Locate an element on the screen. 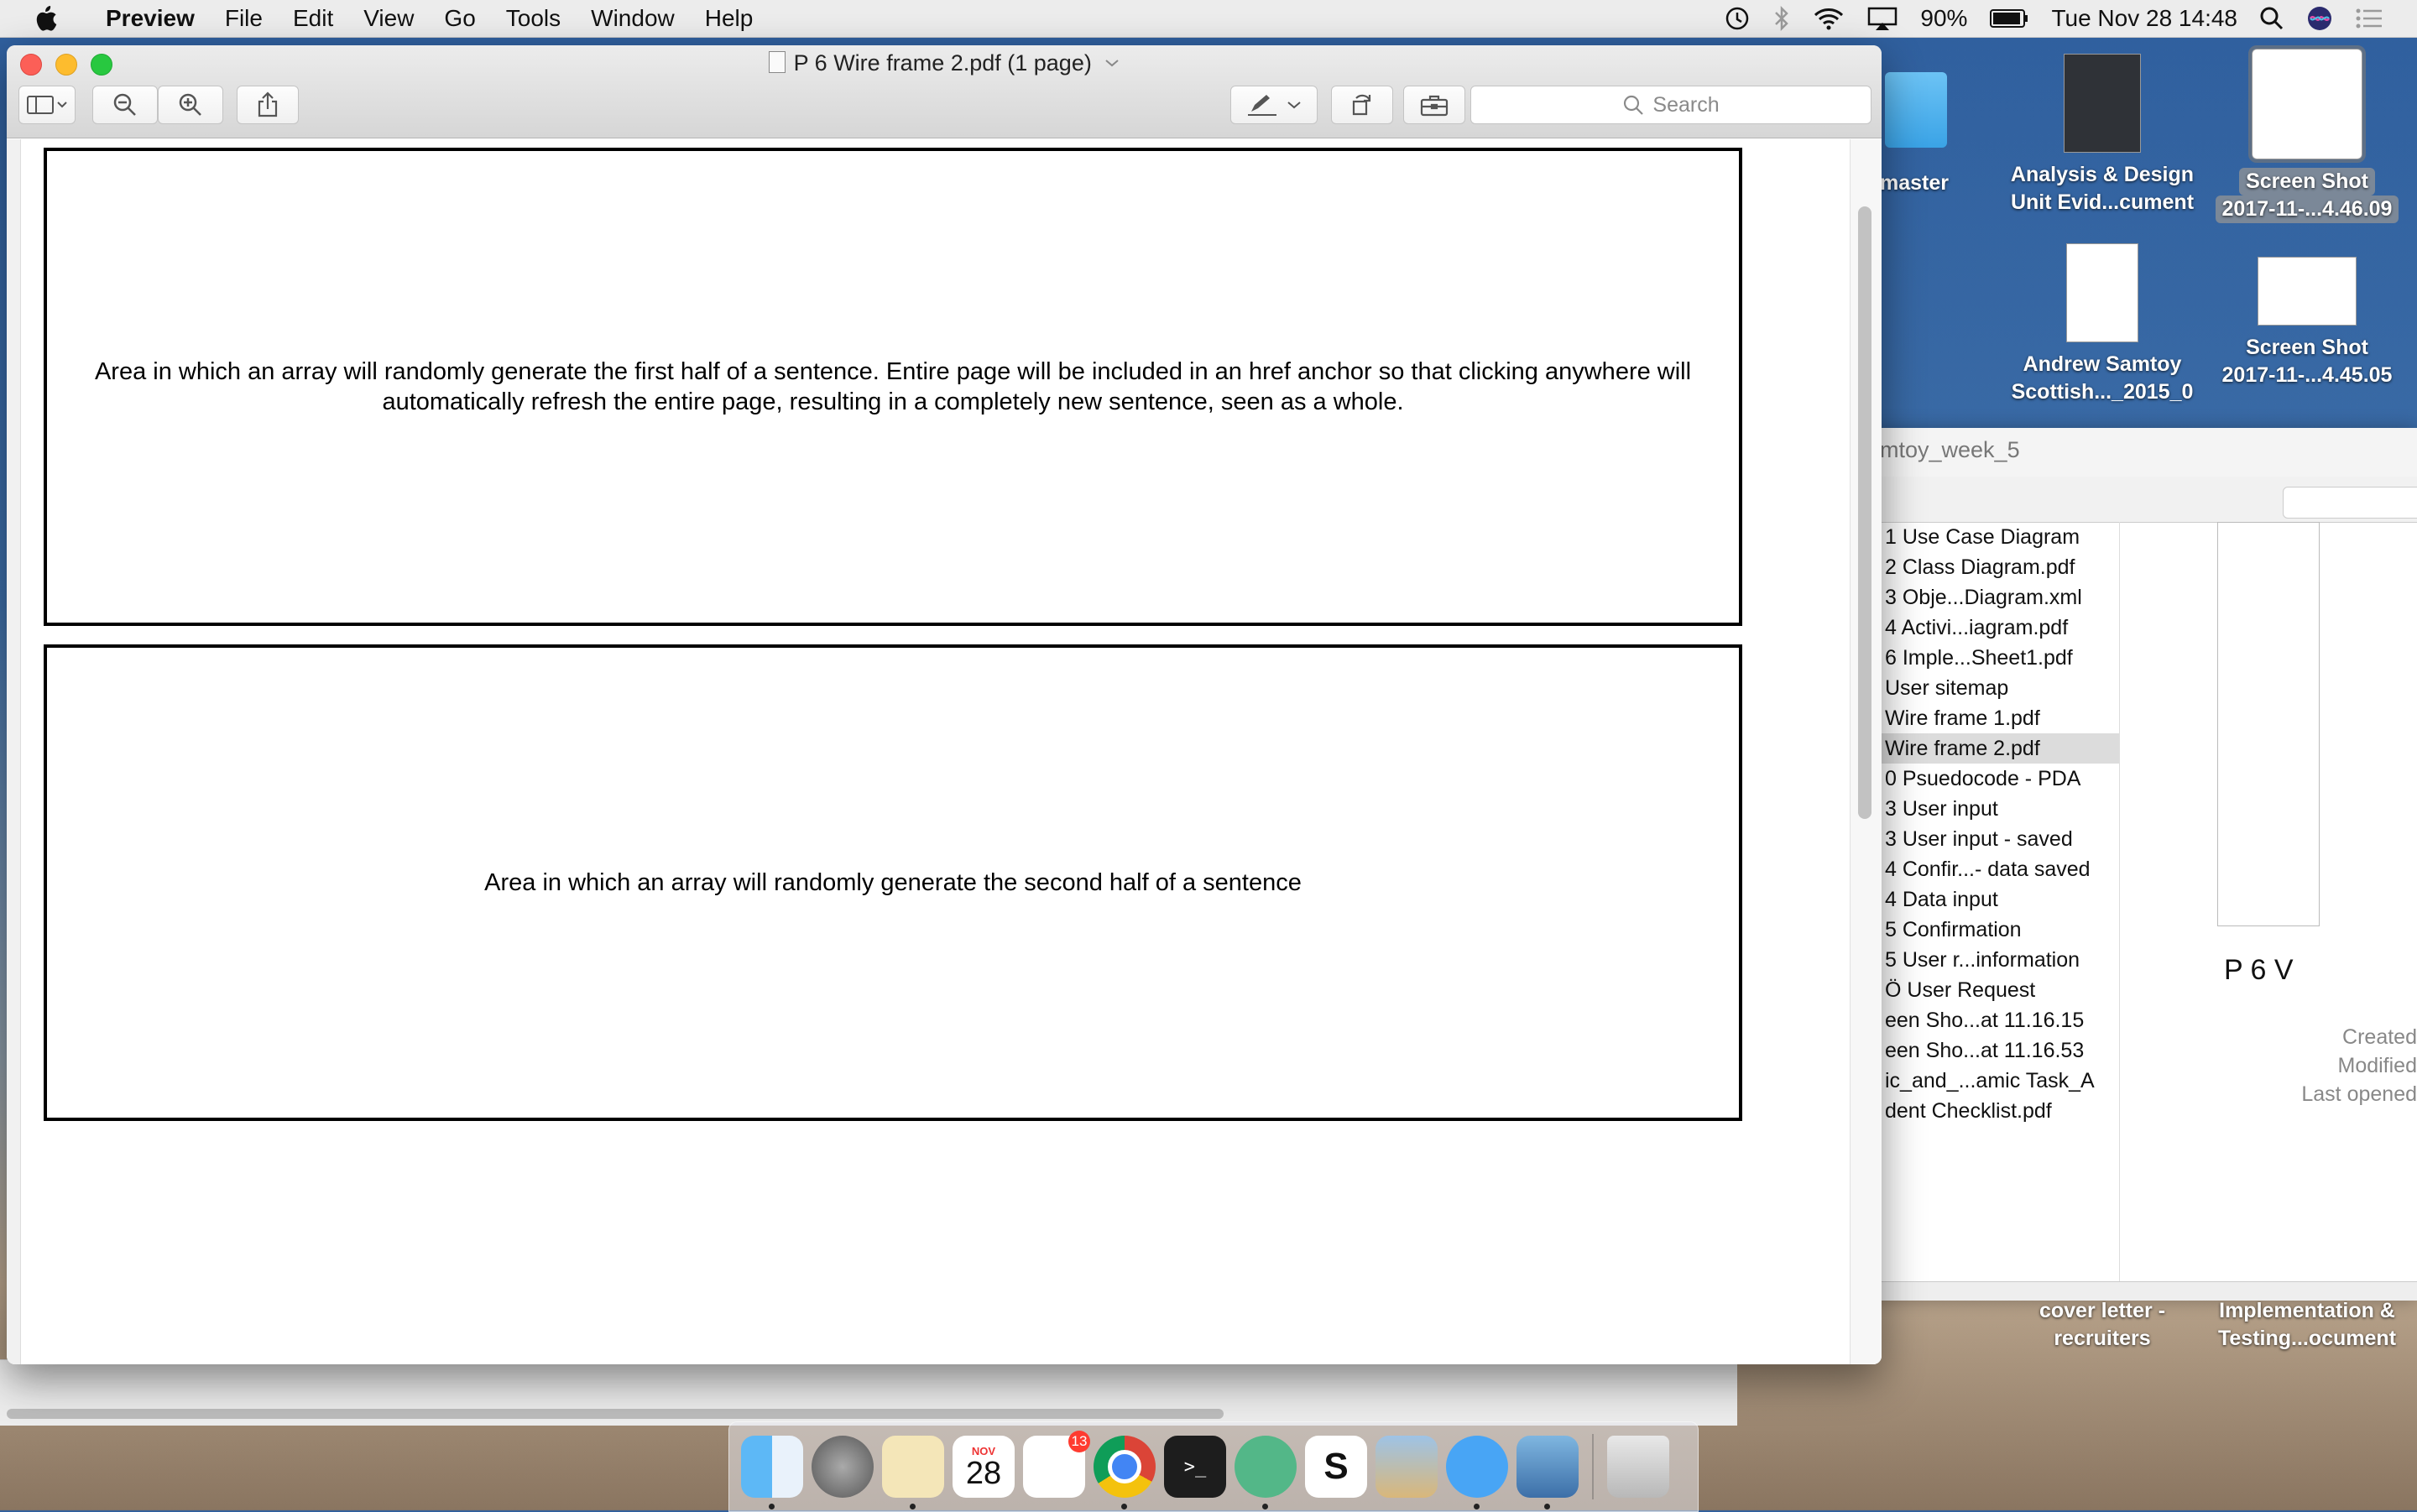 Image resolution: width=2417 pixels, height=1512 pixels. desktop-item-analysis-design: Analysis & Design Unit Evid...cument is located at coordinates (2102, 135).